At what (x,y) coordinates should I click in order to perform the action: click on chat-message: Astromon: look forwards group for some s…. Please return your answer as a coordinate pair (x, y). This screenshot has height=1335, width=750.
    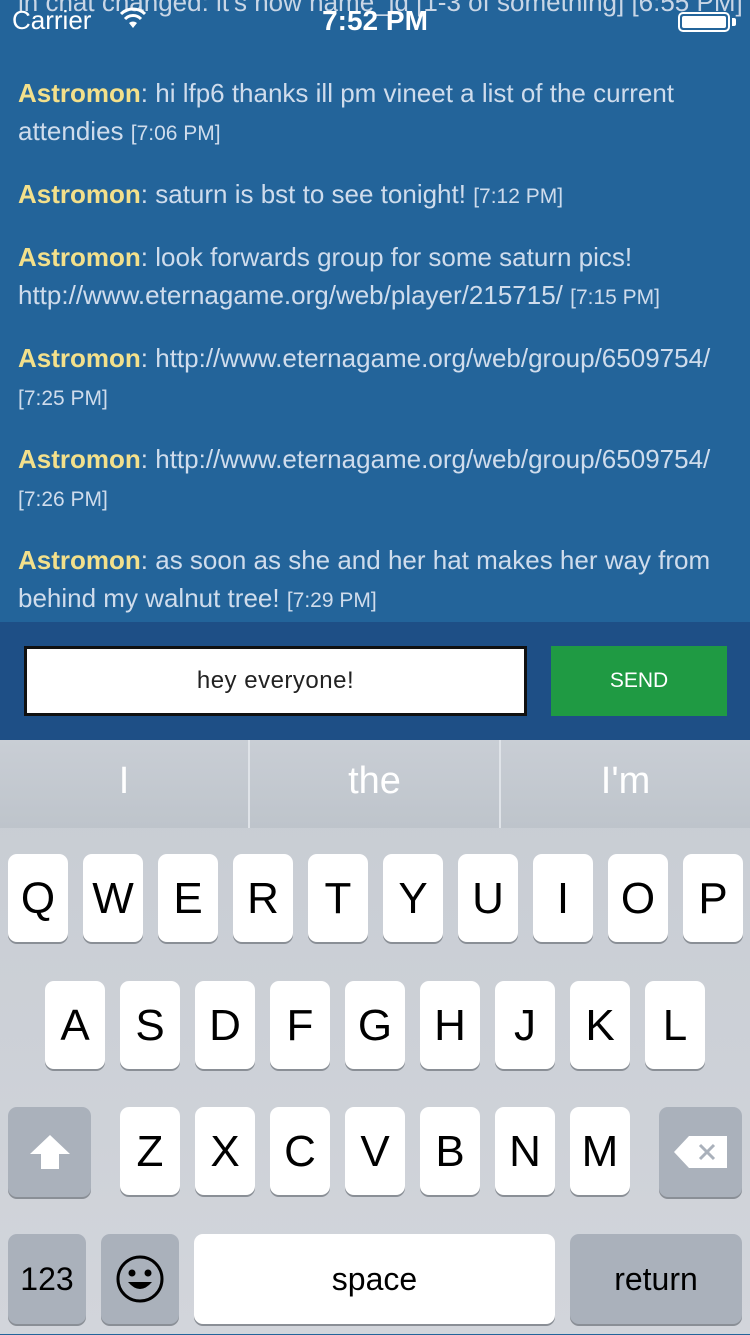
    Looking at the image, I should click on (378, 277).